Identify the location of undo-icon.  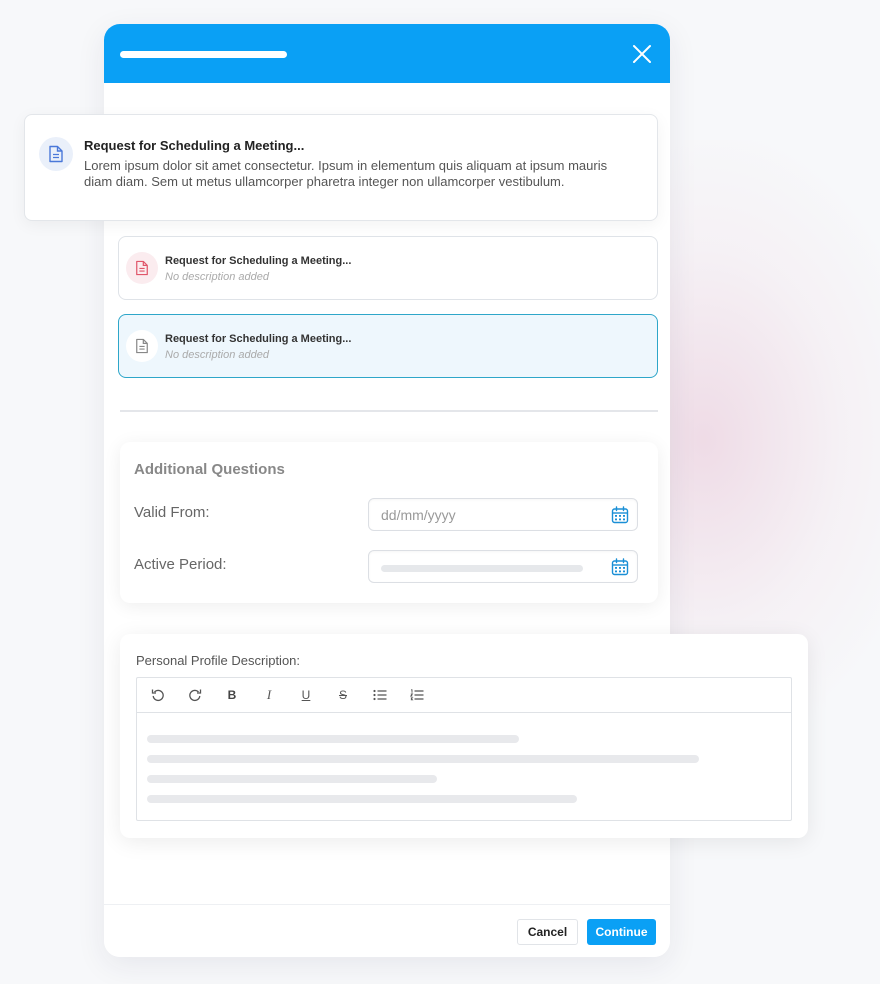
(158, 695).